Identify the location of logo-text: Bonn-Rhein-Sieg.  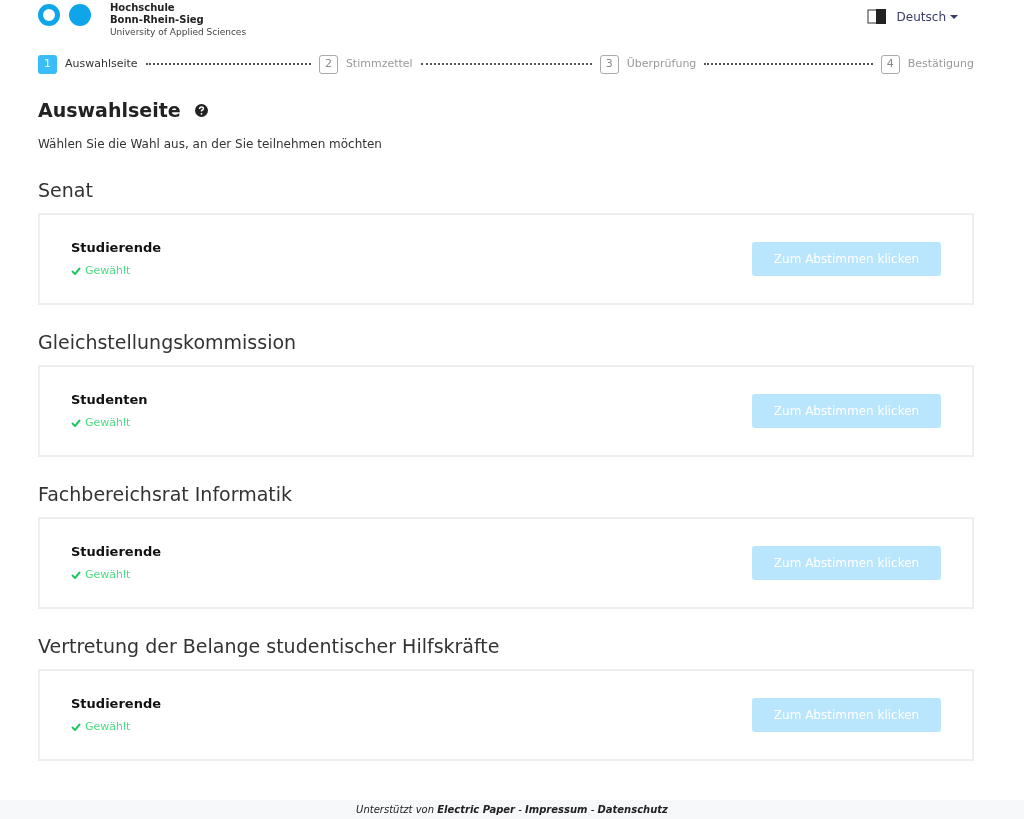
(157, 20).